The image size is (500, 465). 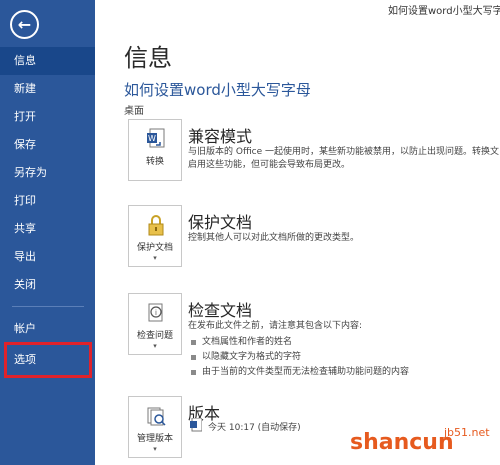 I want to click on sidebar-item-new: 新建, so click(x=47, y=89).